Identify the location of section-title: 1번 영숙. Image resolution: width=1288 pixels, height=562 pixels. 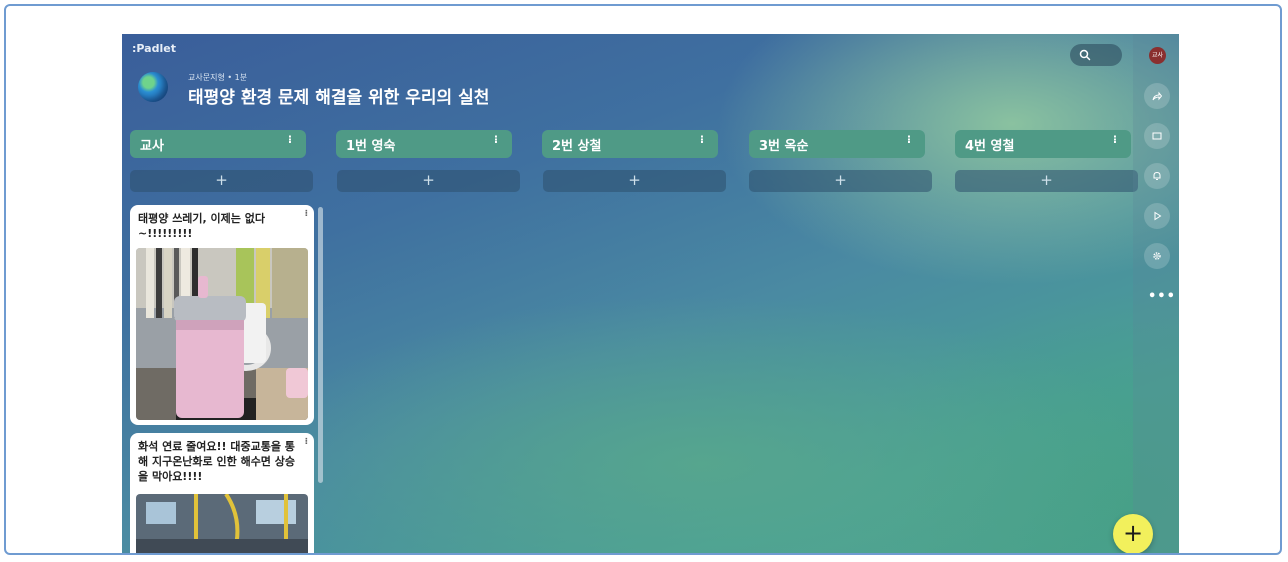
(371, 146).